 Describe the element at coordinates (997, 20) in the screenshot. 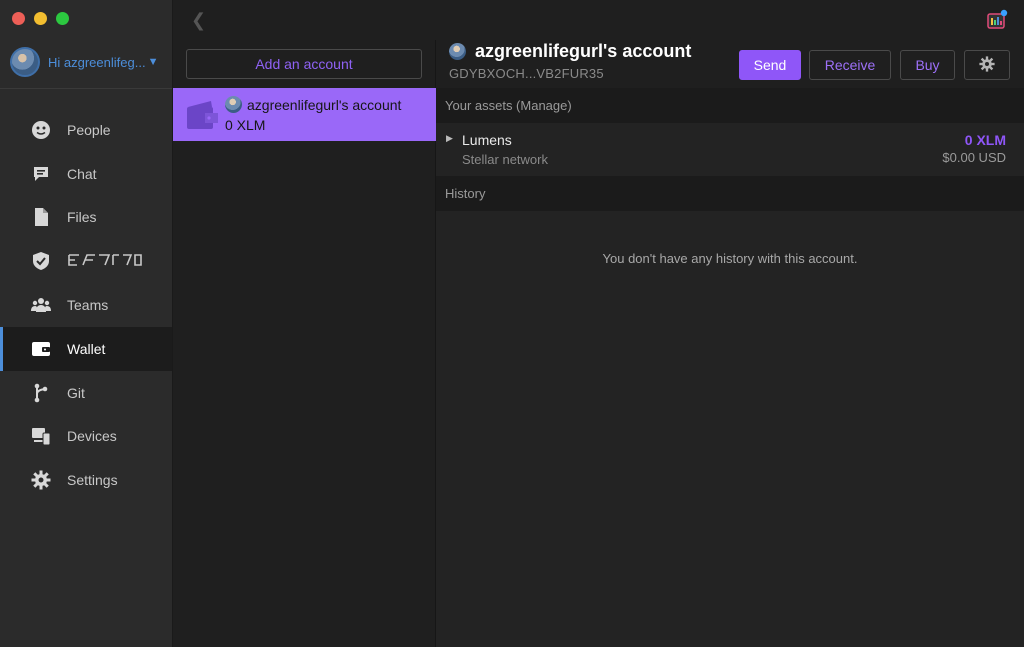

I see `app-status-icon` at that location.